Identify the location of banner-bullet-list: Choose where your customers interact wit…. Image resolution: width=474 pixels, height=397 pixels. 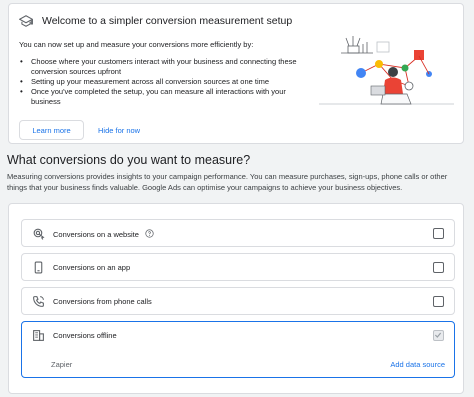
(160, 82).